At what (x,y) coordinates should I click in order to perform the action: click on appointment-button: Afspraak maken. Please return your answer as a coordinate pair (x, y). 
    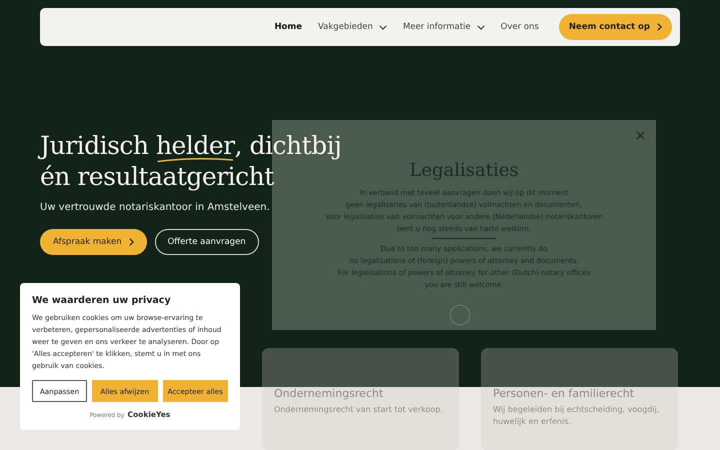
    Looking at the image, I should click on (93, 242).